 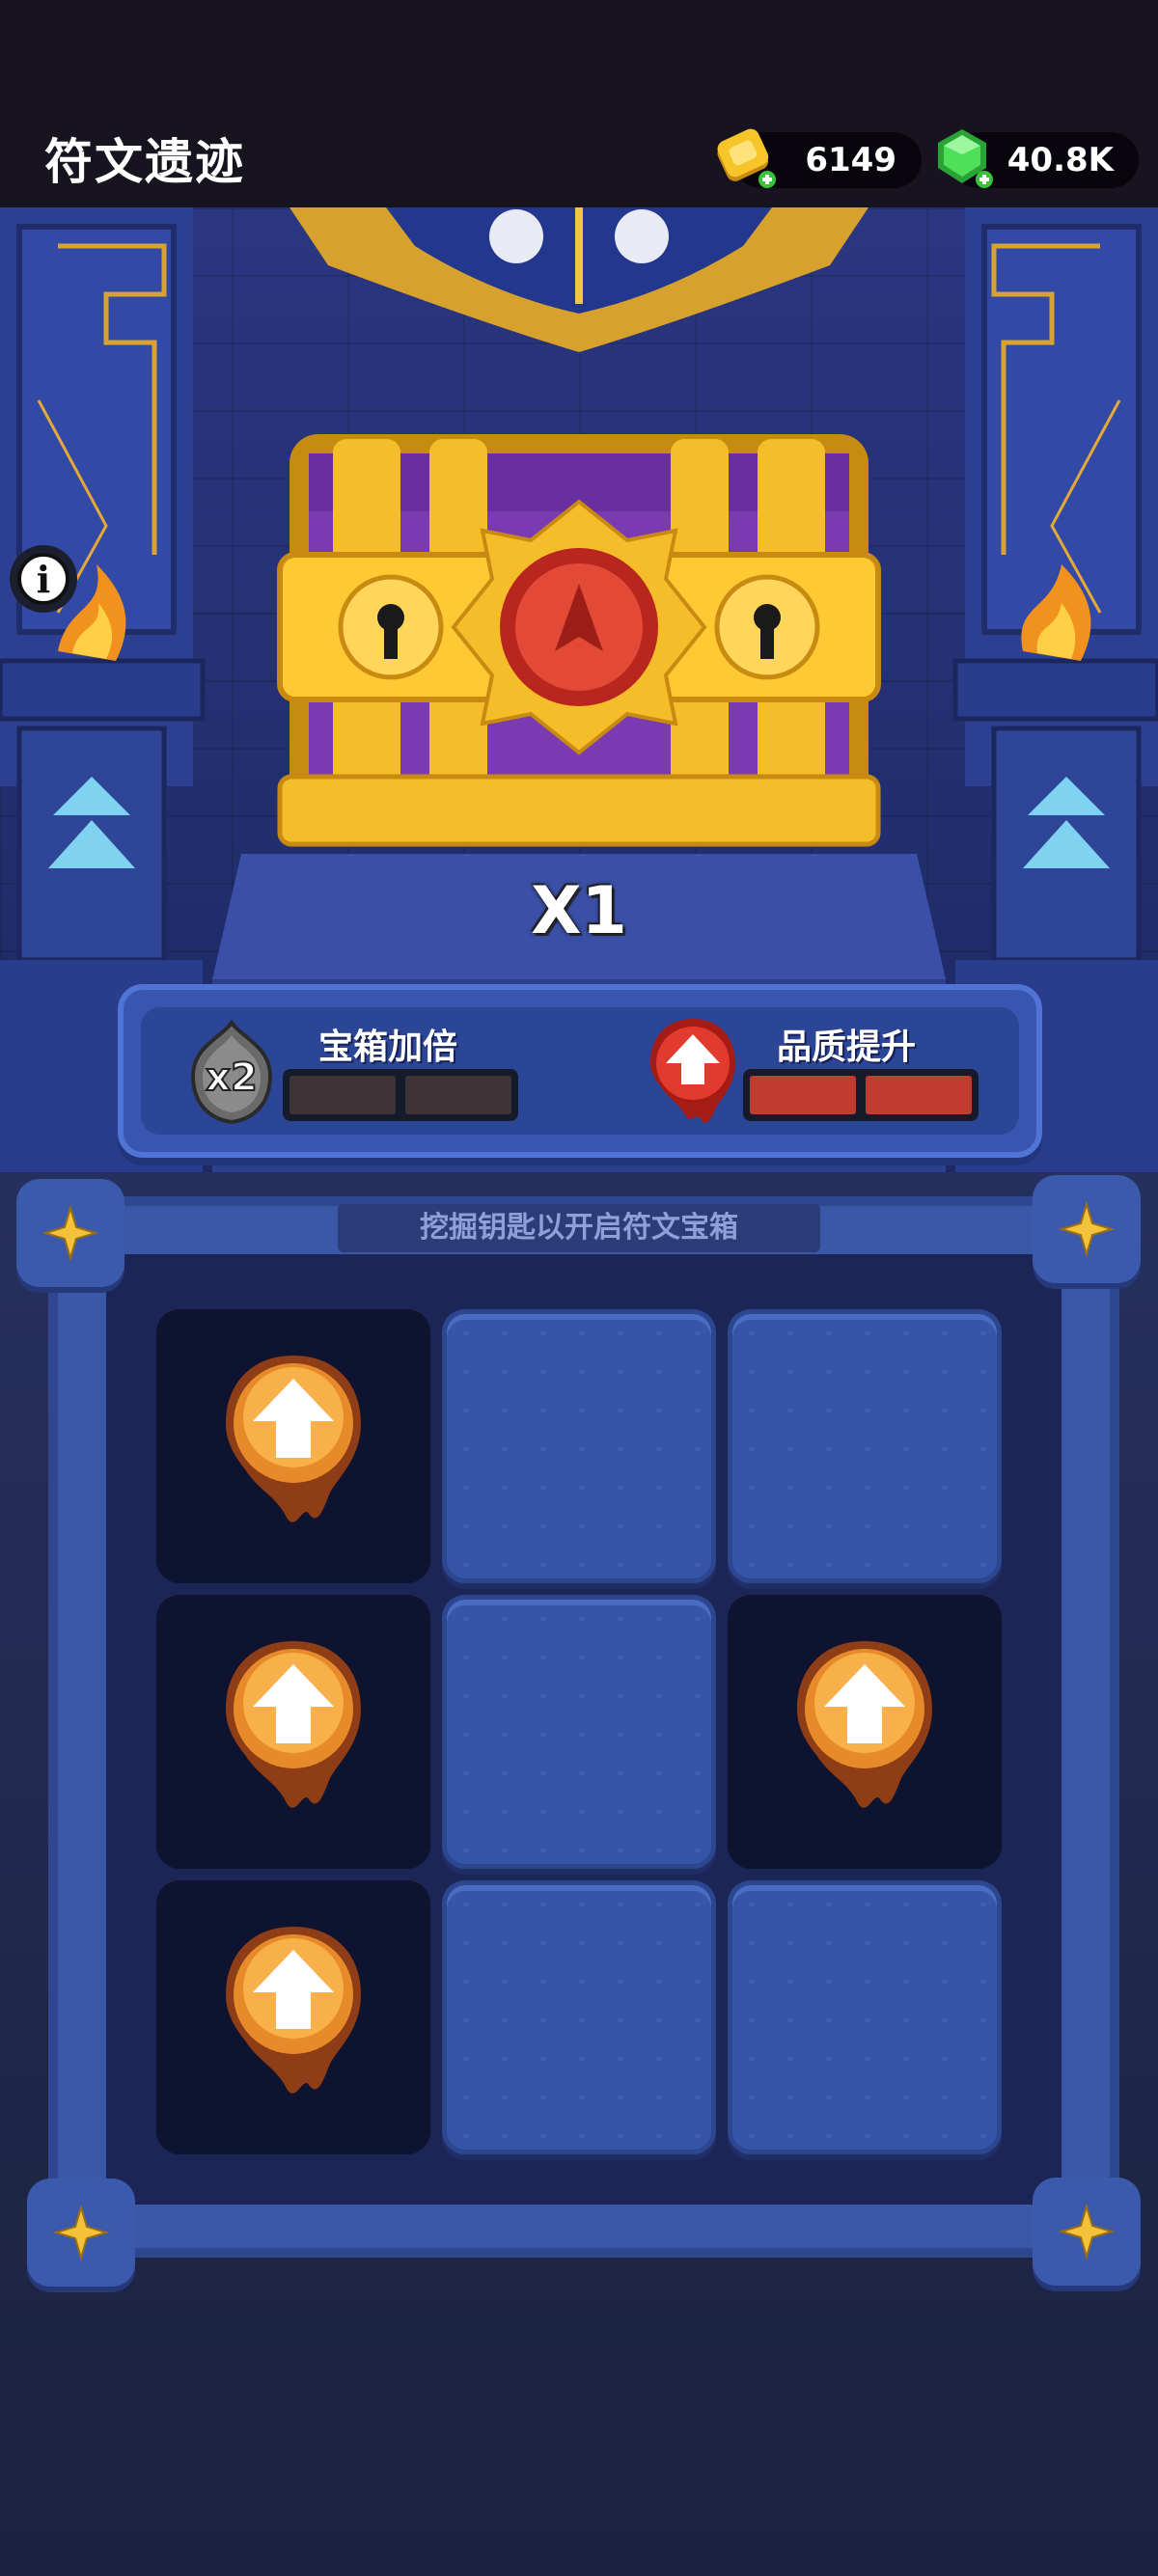 What do you see at coordinates (962, 157) in the screenshot?
I see `green-gem-icon` at bounding box center [962, 157].